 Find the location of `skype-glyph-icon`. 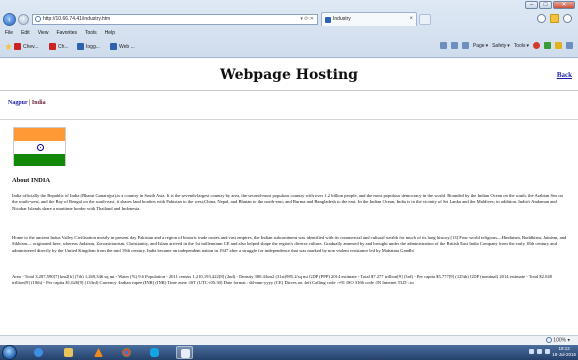

skype-glyph-icon is located at coordinates (154, 352).